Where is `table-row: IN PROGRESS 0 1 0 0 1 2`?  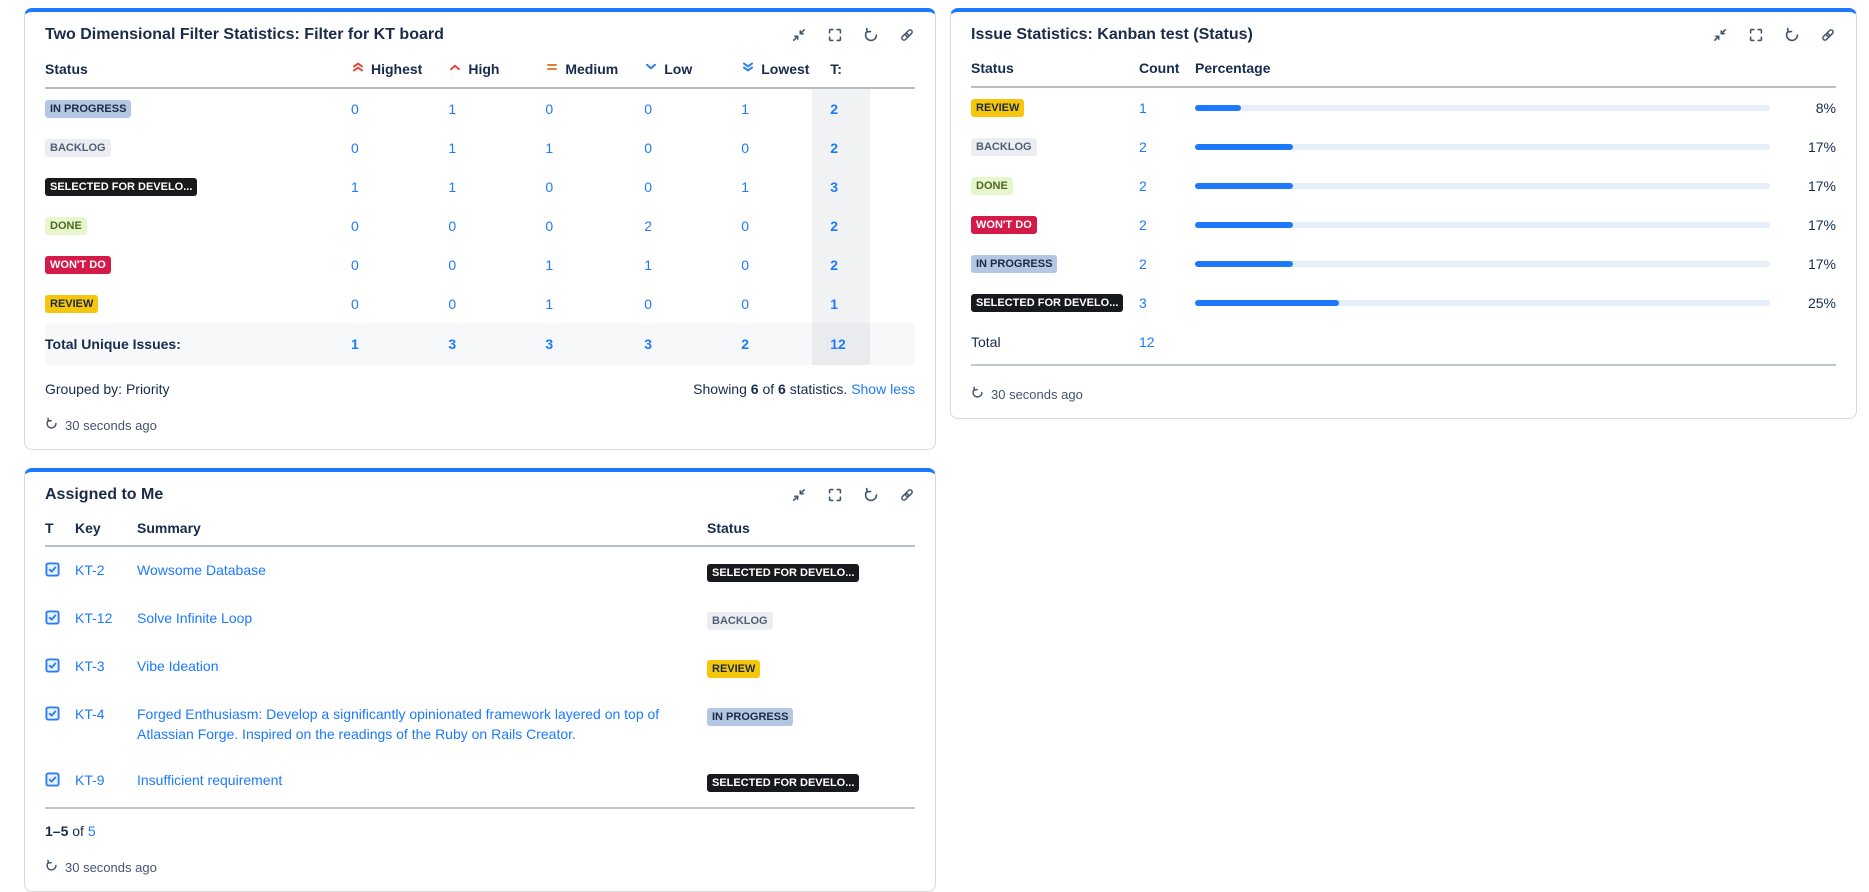 table-row: IN PROGRESS 0 1 0 0 1 2 is located at coordinates (480, 108).